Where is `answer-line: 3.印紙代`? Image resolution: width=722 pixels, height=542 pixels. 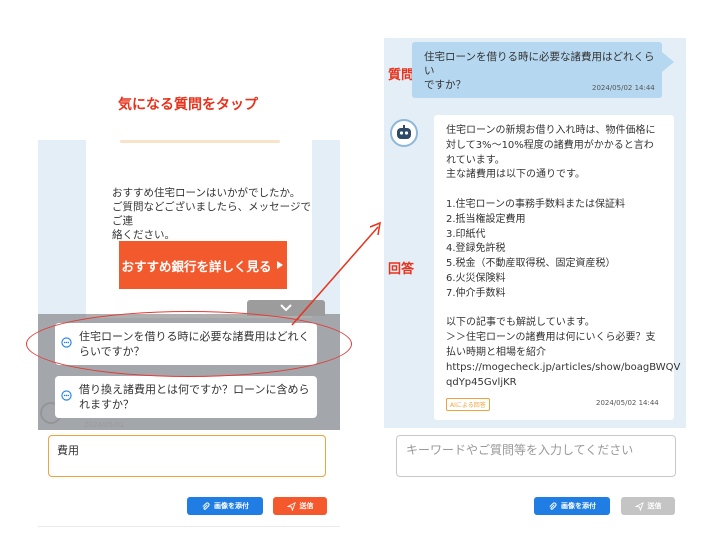
answer-line: 3.印紙代 is located at coordinates (466, 234).